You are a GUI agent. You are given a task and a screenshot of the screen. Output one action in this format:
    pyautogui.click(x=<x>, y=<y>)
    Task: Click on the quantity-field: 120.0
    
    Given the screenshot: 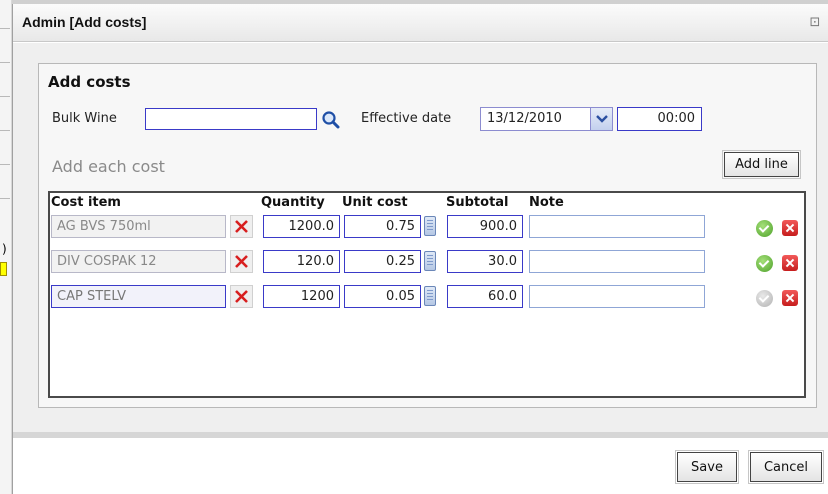 What is the action you would take?
    pyautogui.click(x=301, y=261)
    